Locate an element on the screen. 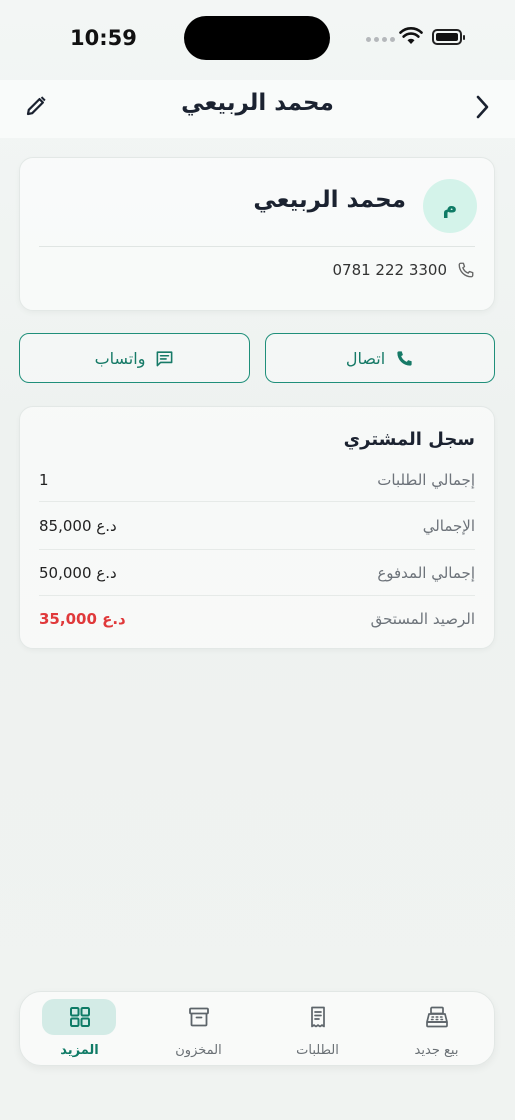  call-button-label: اتصال is located at coordinates (365, 358).